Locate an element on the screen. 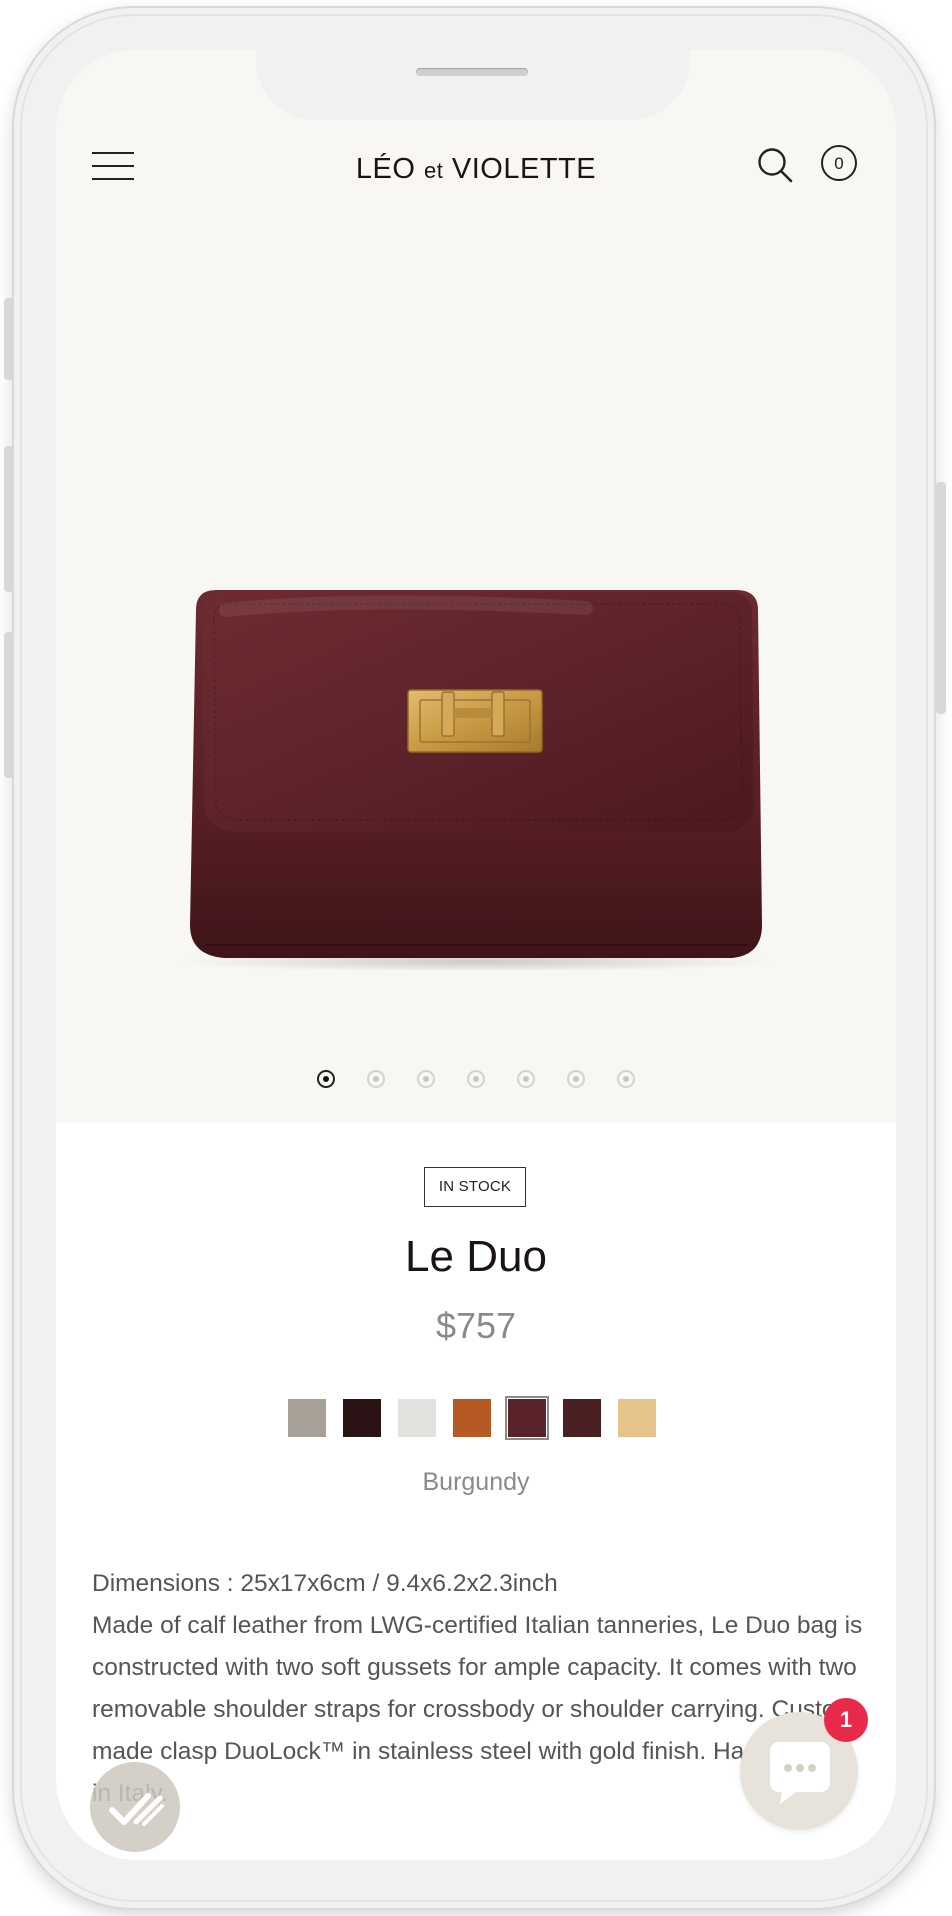 Image resolution: width=952 pixels, height=1916 pixels. swatch-dark-brown is located at coordinates (362, 1418).